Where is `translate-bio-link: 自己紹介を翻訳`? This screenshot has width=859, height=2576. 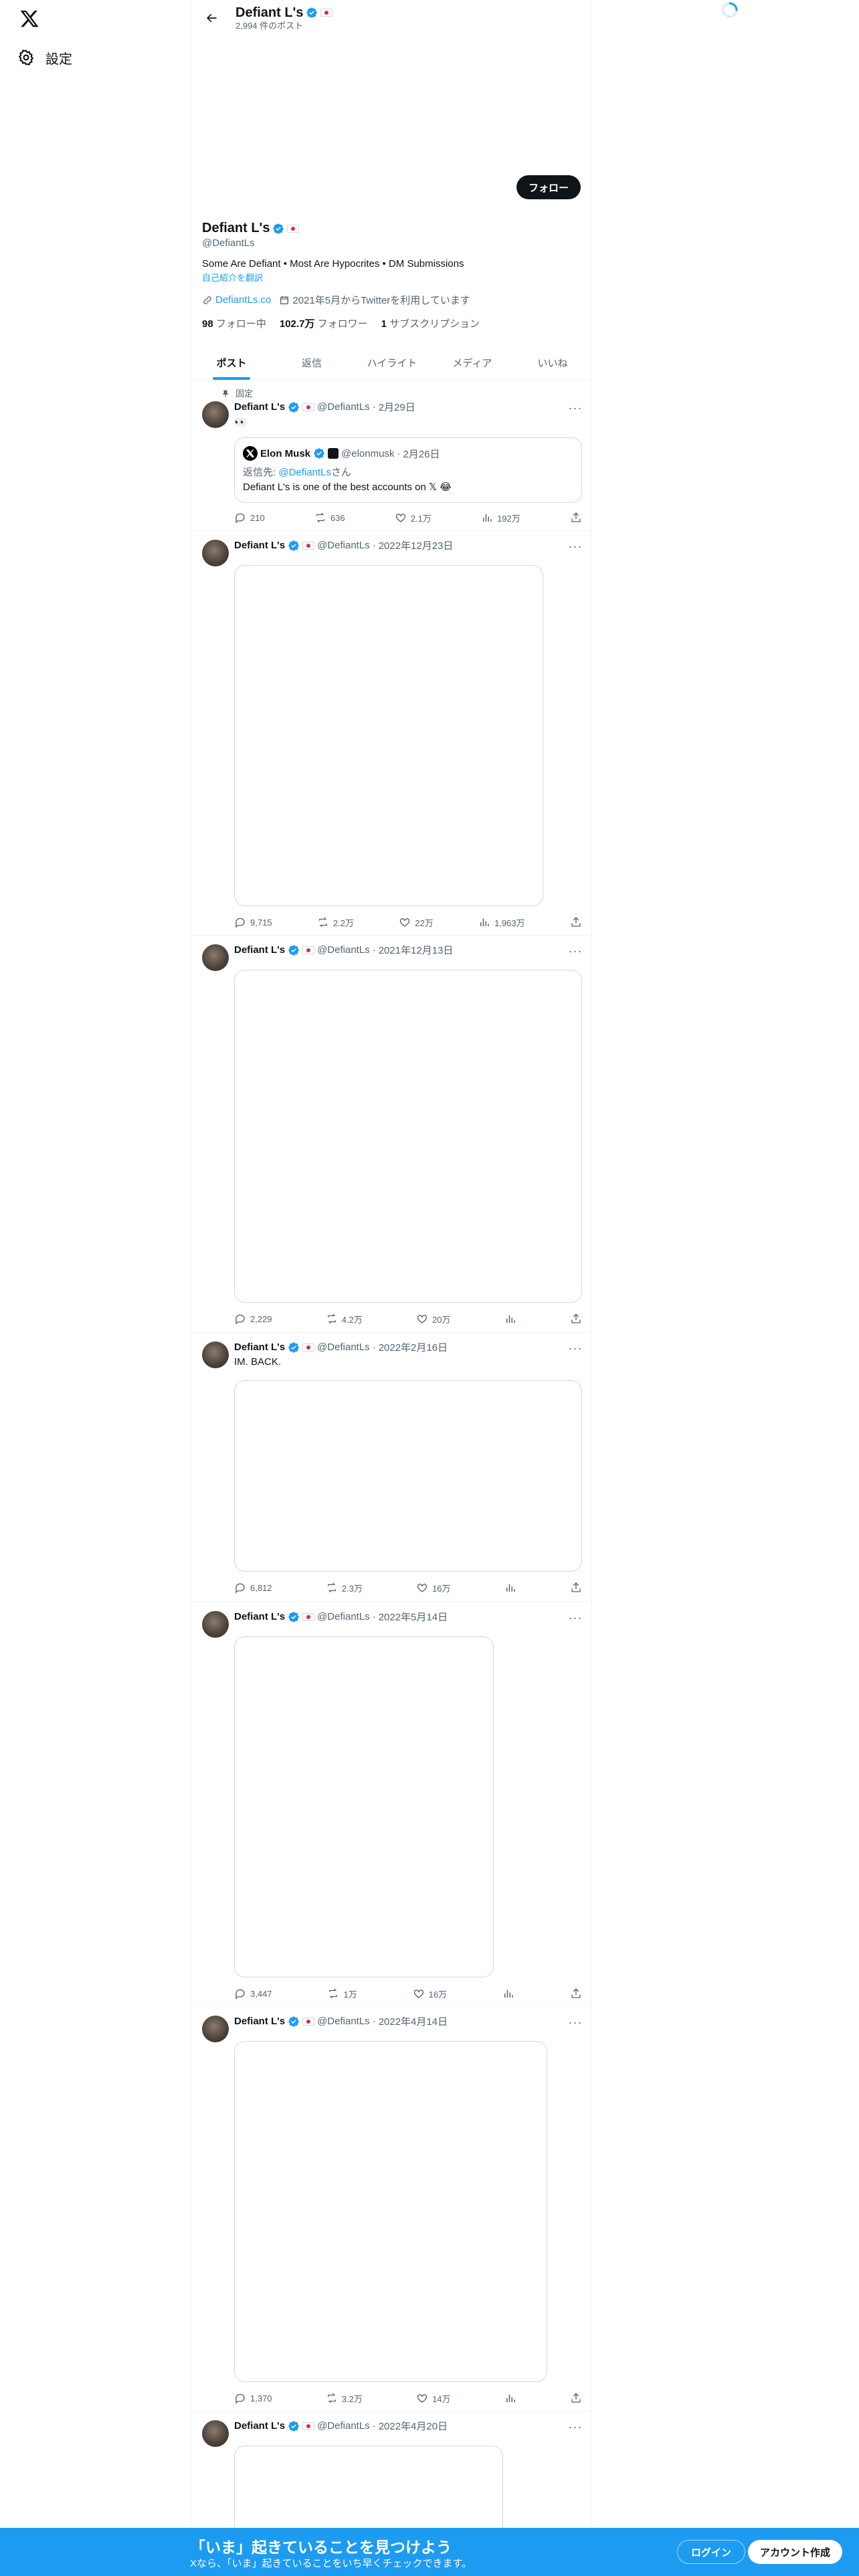 translate-bio-link: 自己紹介を翻訳 is located at coordinates (392, 277).